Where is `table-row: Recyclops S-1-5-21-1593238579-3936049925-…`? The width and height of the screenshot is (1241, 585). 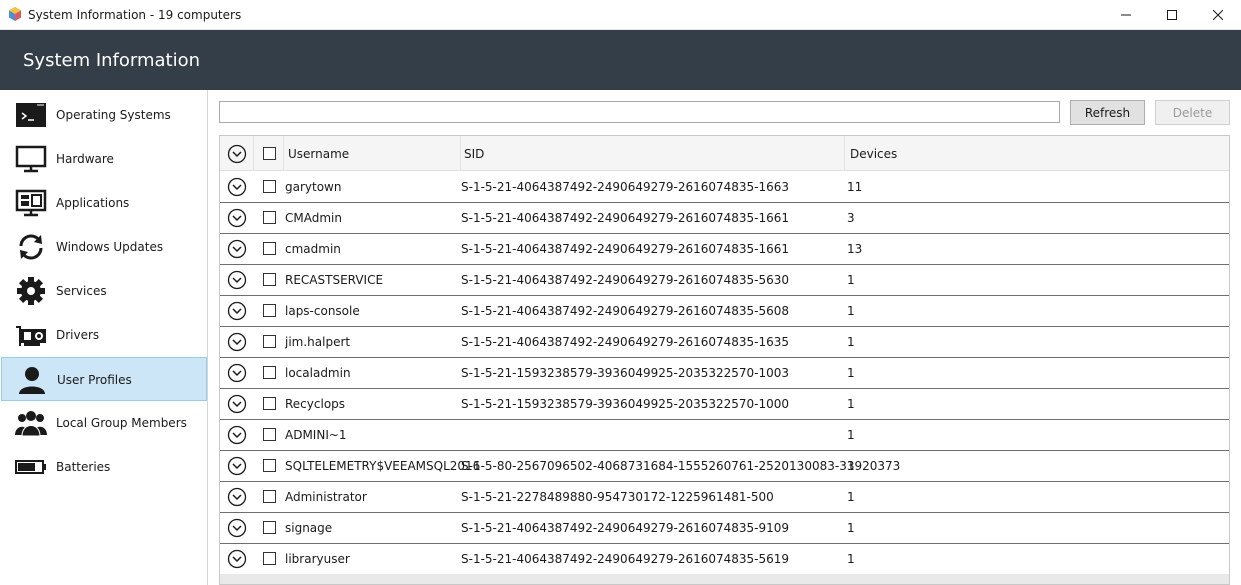
table-row: Recyclops S-1-5-21-1593238579-3936049925-… is located at coordinates (724, 404).